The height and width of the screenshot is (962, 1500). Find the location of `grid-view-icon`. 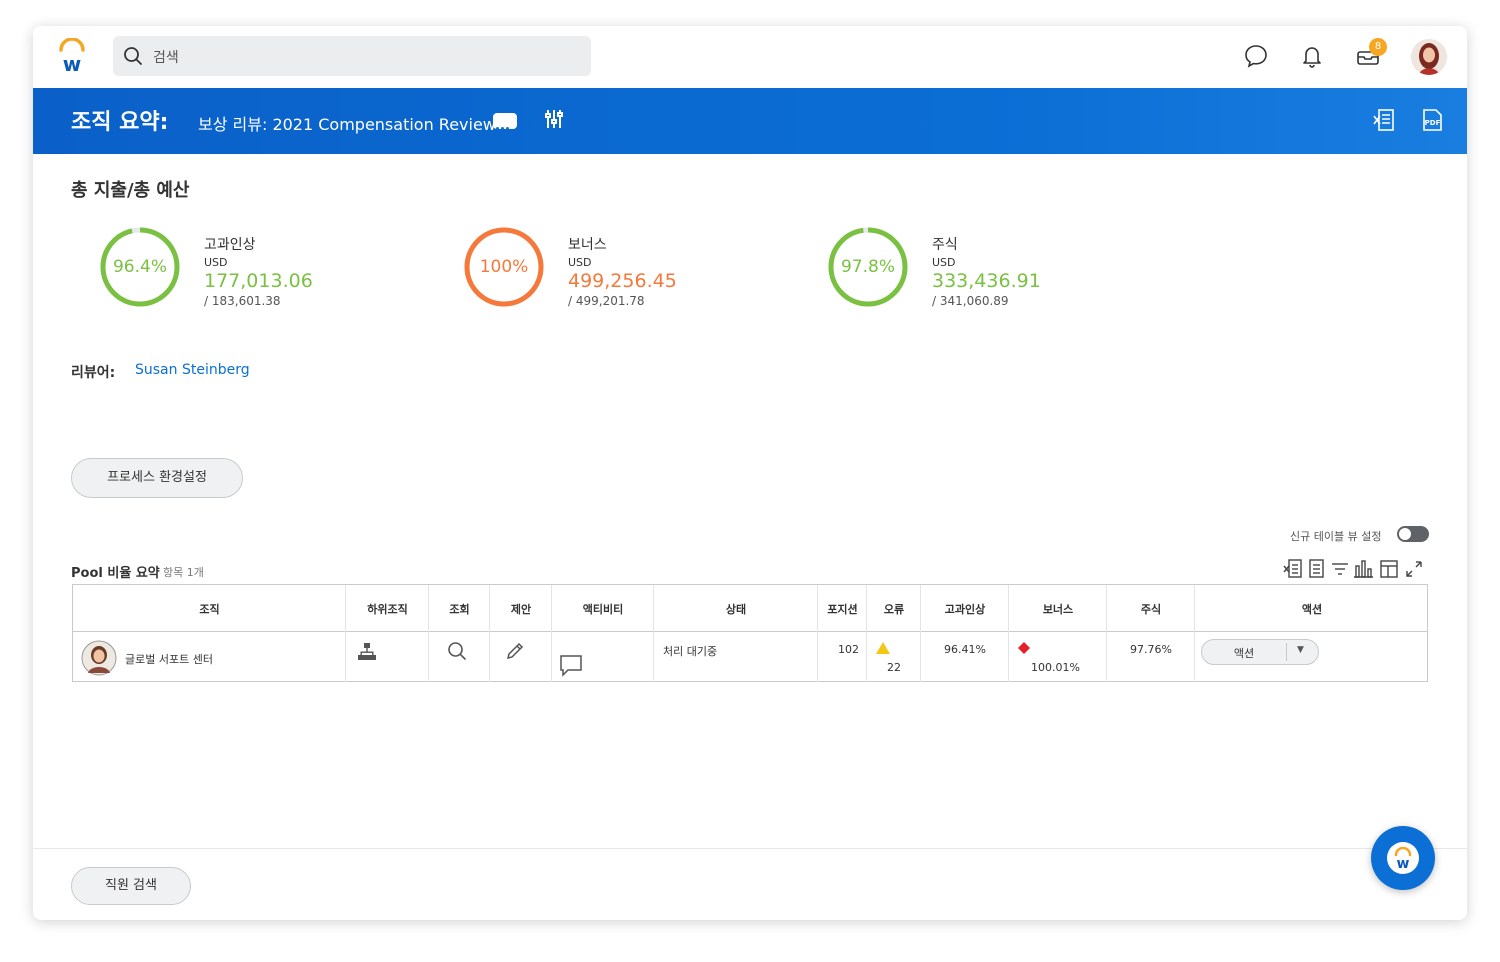

grid-view-icon is located at coordinates (1316, 568).